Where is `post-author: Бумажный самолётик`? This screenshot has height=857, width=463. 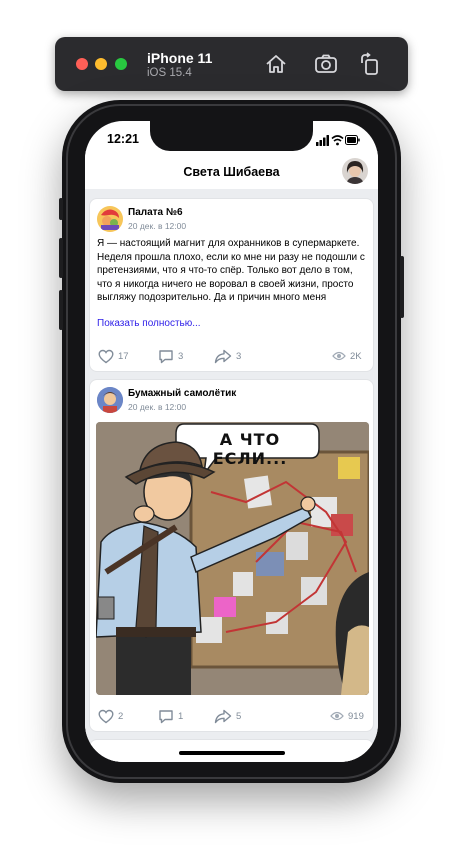
post-author: Бумажный самолётик is located at coordinates (182, 393).